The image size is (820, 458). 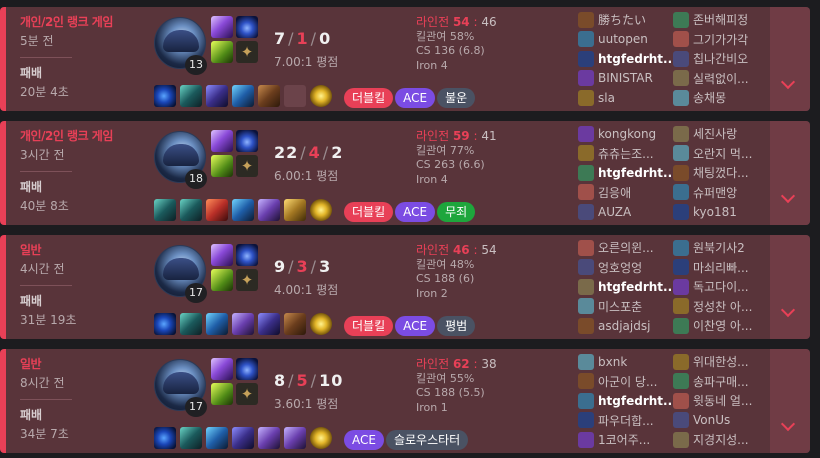 I want to click on team-player: kyo181, so click(x=723, y=212).